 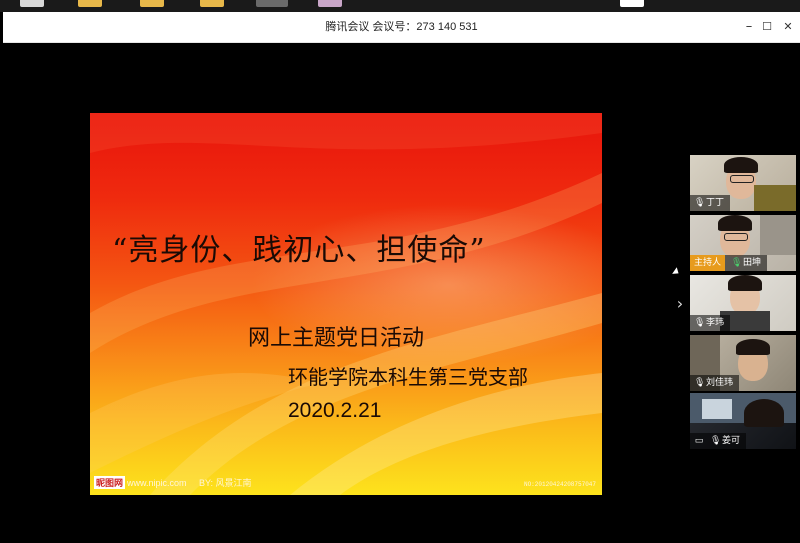 What do you see at coordinates (743, 303) in the screenshot?
I see `participant-tile: 🎙李玮` at bounding box center [743, 303].